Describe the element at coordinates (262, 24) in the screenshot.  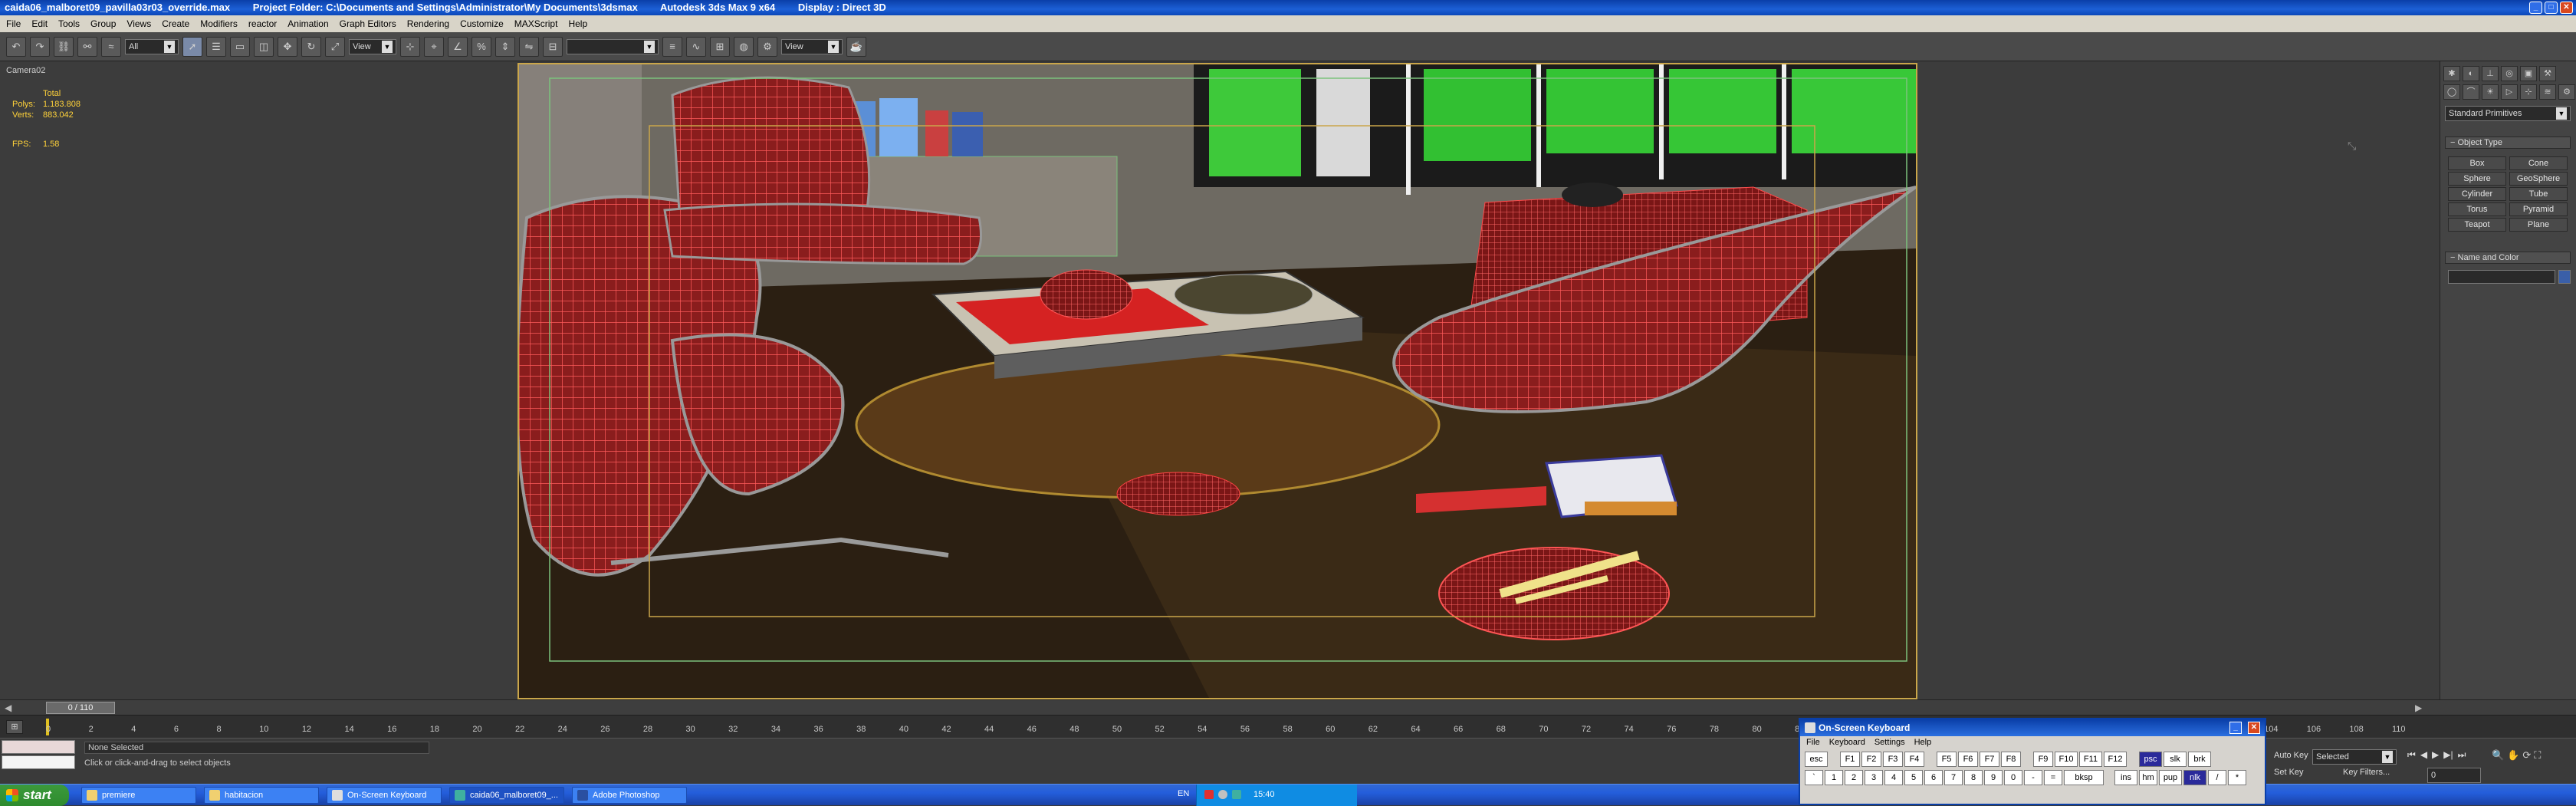
I see `menu-reactor: reactor` at that location.